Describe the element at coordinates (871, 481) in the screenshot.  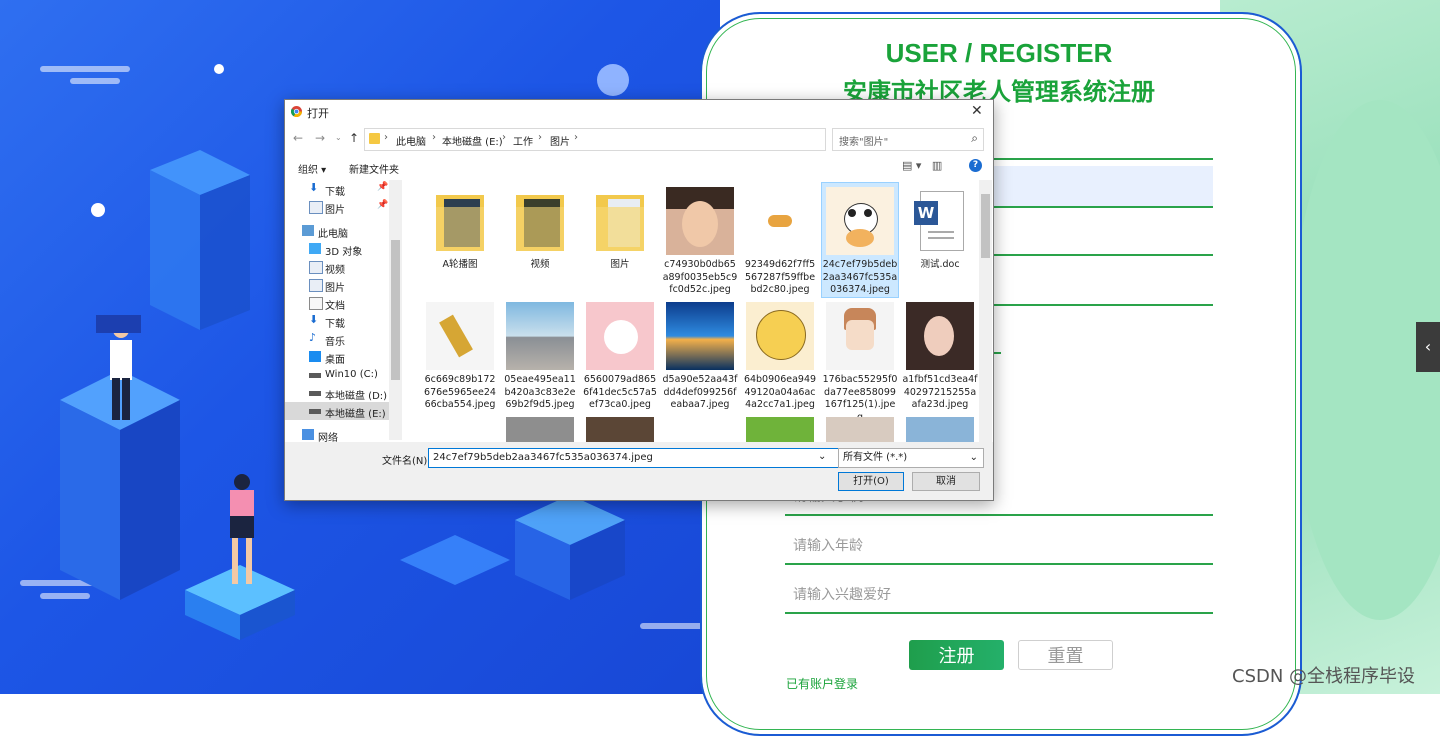
I see `open-button: 打开(O)` at that location.